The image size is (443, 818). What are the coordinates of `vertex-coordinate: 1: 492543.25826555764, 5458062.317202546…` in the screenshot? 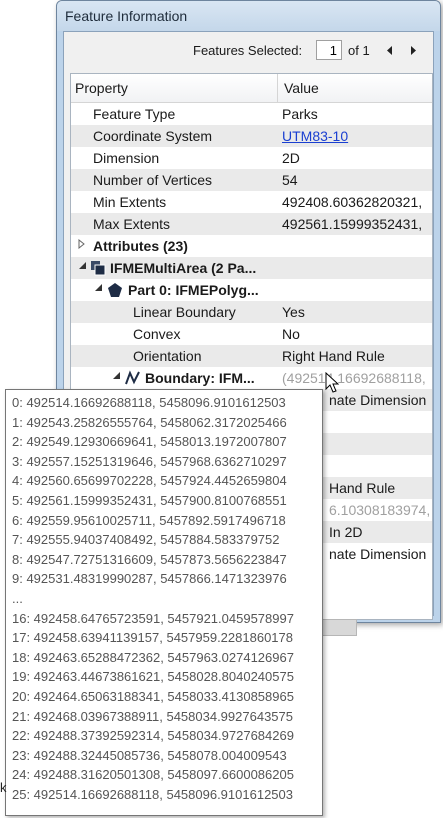 It's located at (149, 422).